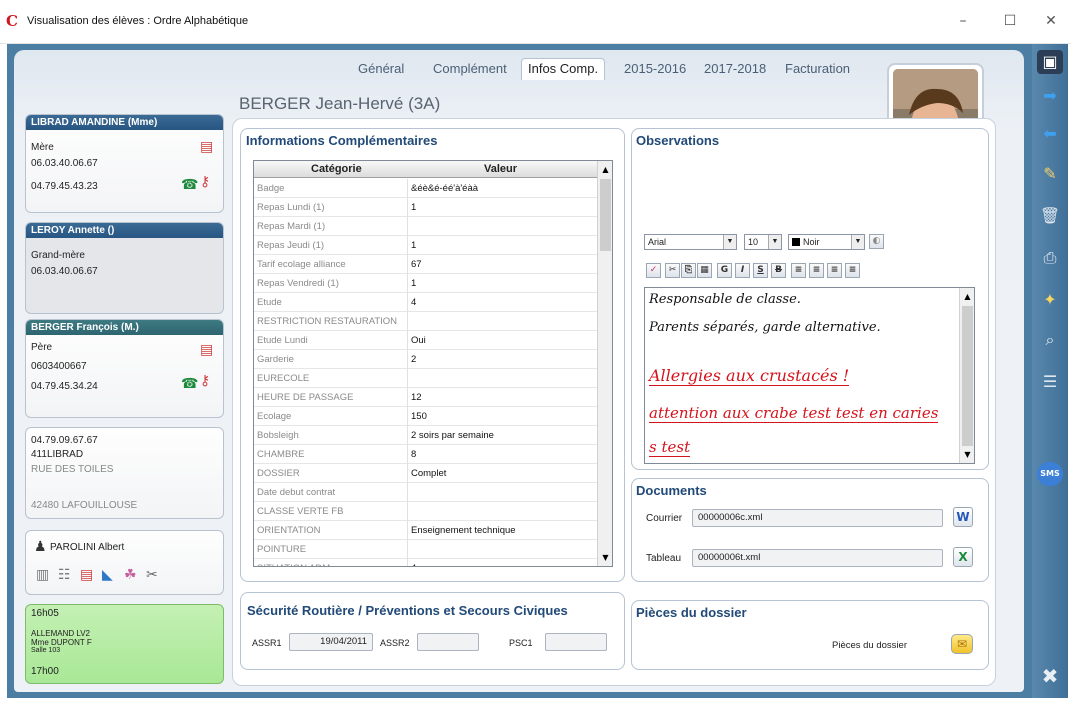  I want to click on underline-icon: S, so click(760, 270).